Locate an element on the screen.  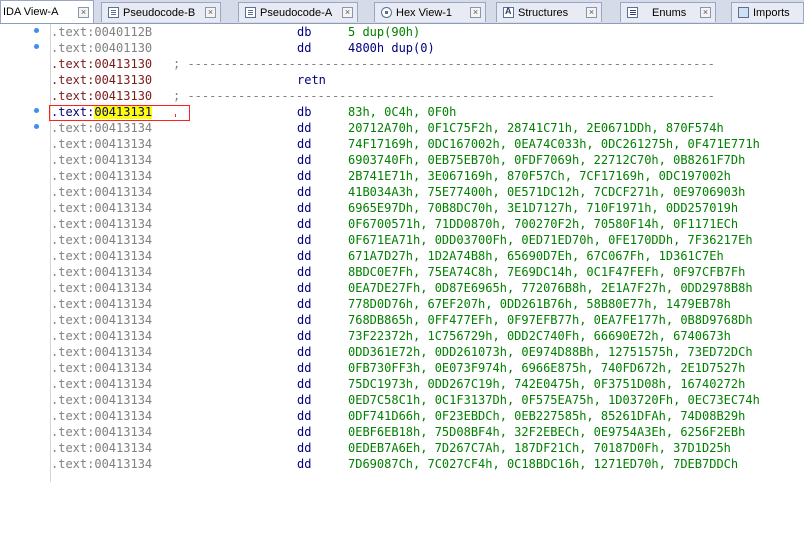
address: .text:0040112B is located at coordinates (102, 32).